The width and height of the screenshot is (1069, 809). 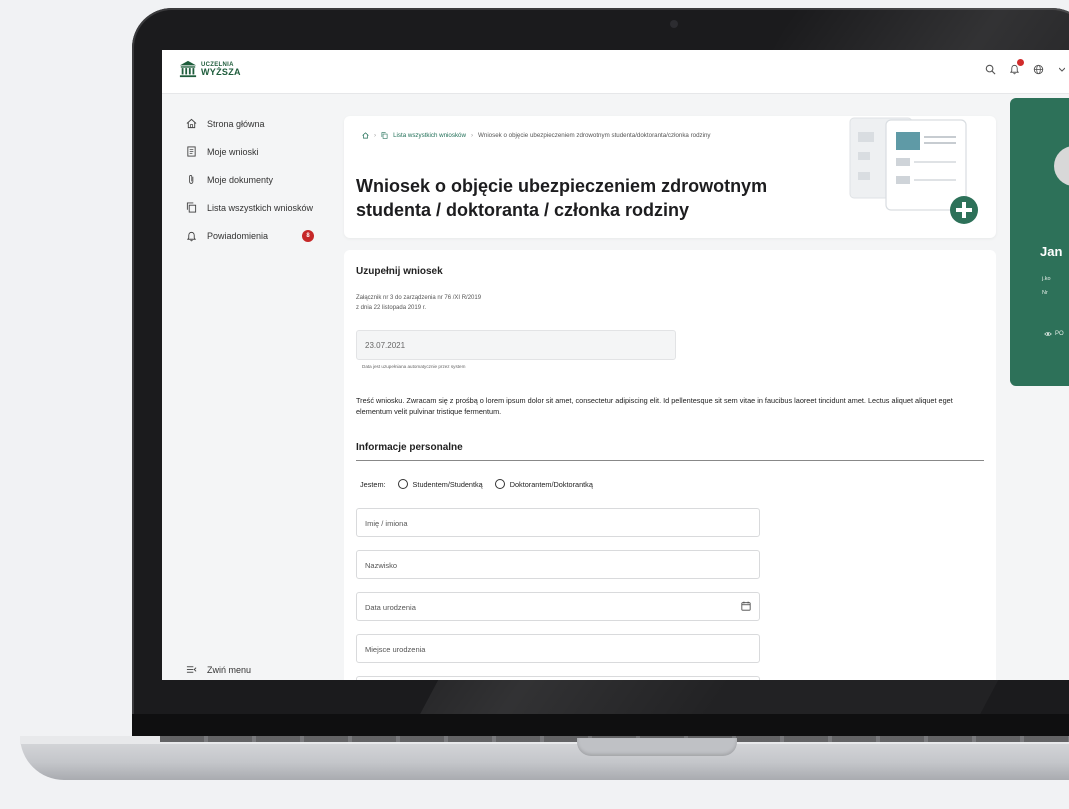 What do you see at coordinates (260, 207) in the screenshot?
I see `sidebar-item-label: Lista wszystkich wniosków` at bounding box center [260, 207].